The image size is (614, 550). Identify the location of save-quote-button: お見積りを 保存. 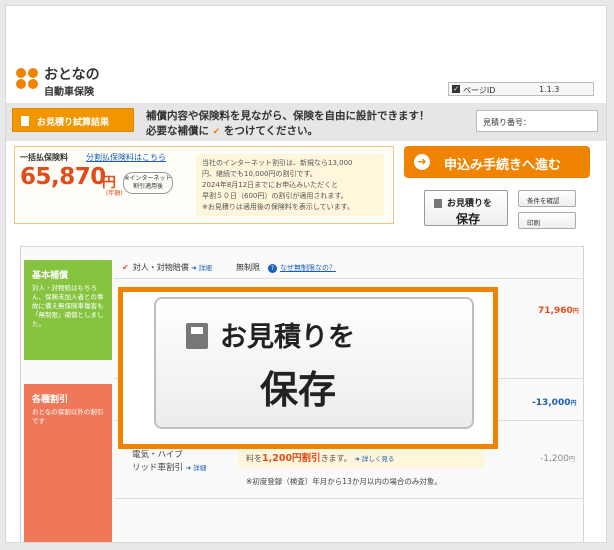
(466, 208).